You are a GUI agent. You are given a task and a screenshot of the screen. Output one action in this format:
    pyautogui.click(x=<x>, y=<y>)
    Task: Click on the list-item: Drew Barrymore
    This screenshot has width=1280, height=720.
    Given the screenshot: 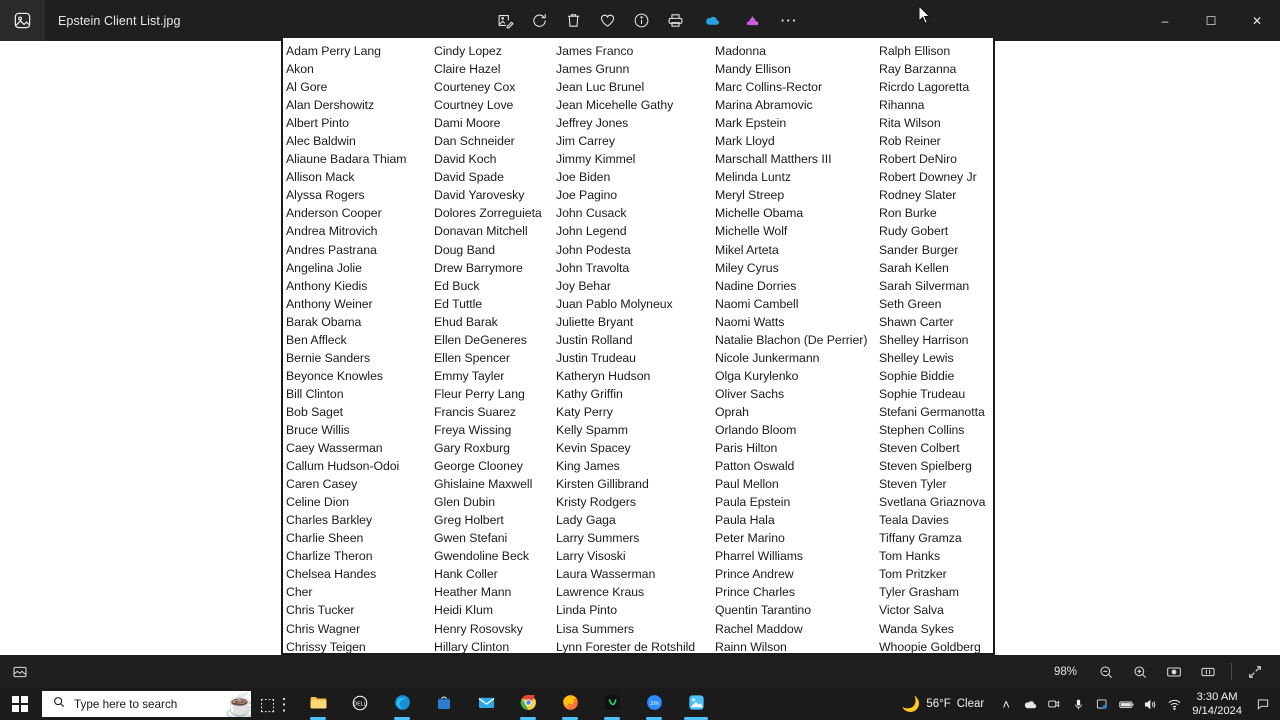 What is the action you would take?
    pyautogui.click(x=478, y=267)
    